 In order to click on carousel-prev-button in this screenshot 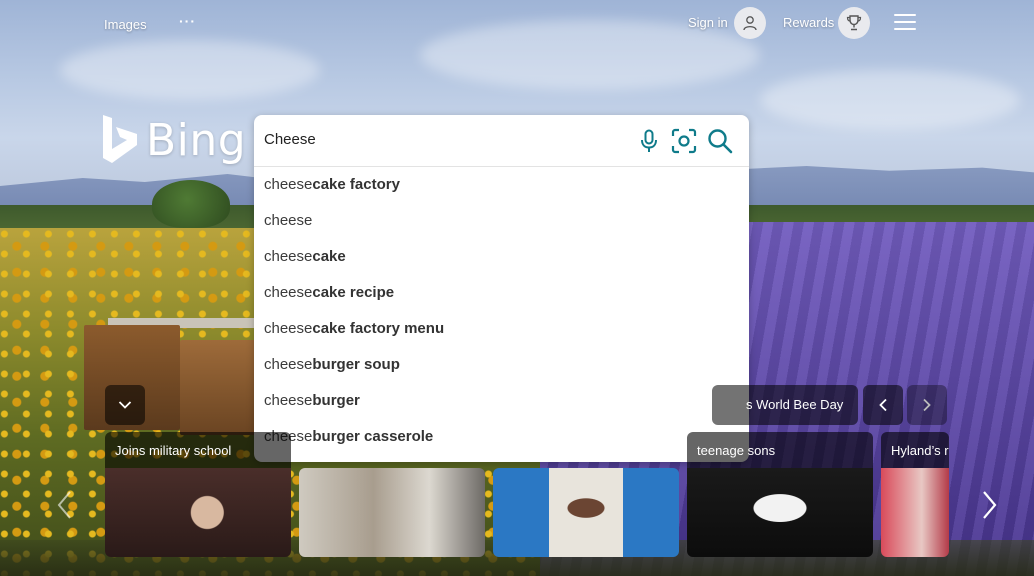, I will do `click(64, 505)`.